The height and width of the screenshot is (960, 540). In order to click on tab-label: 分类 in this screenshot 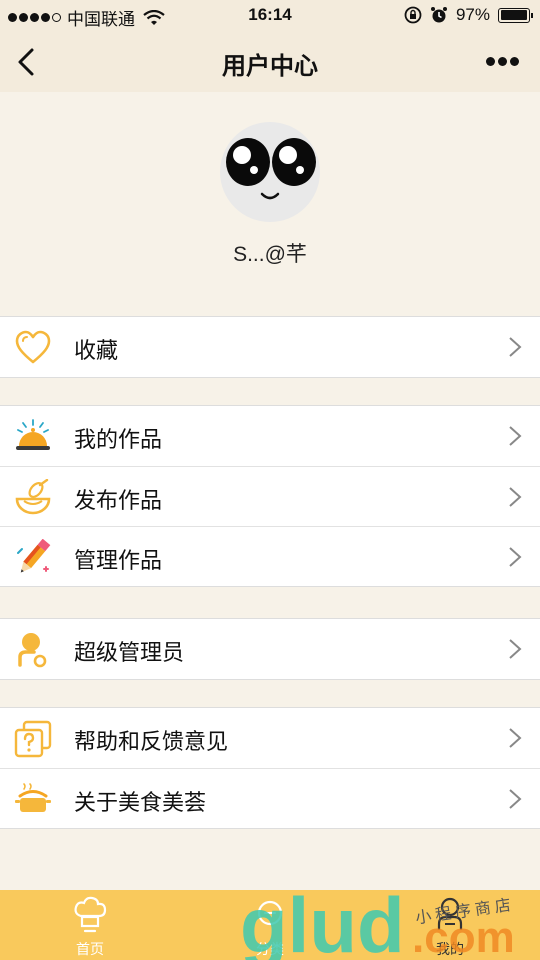, I will do `click(270, 949)`.